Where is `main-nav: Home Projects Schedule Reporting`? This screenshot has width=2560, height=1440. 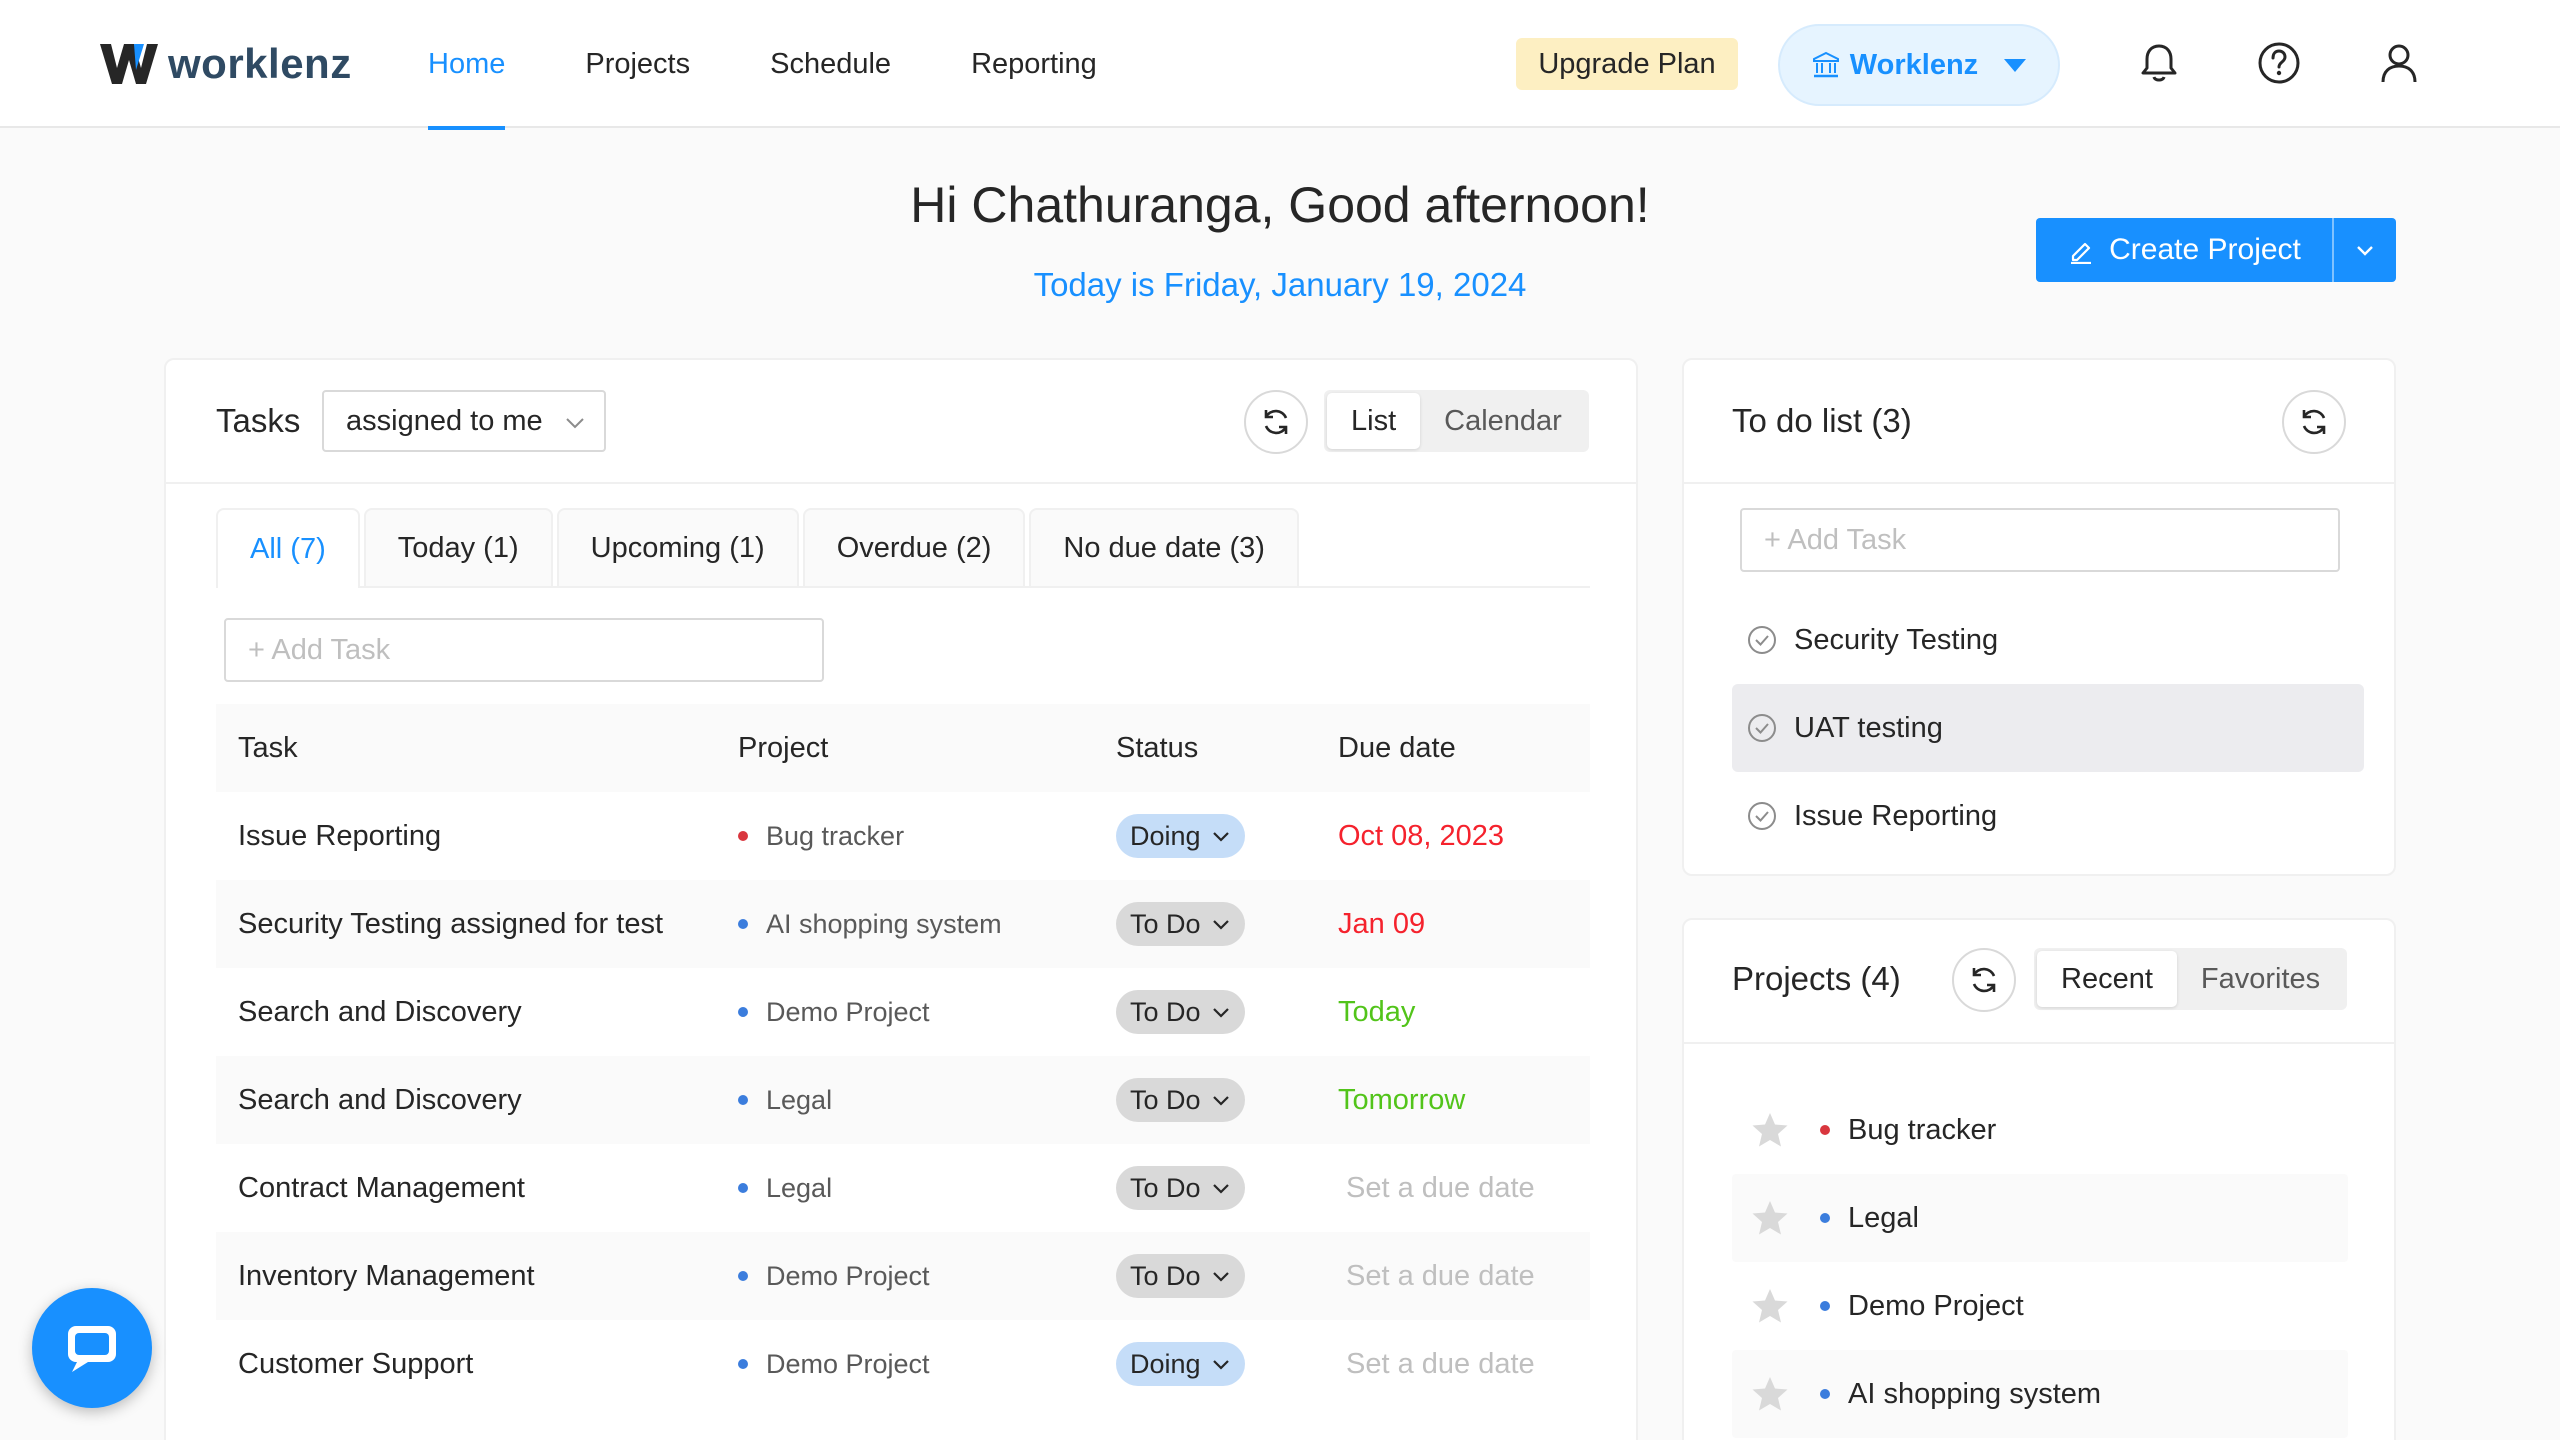
main-nav: Home Projects Schedule Reporting is located at coordinates (802, 65).